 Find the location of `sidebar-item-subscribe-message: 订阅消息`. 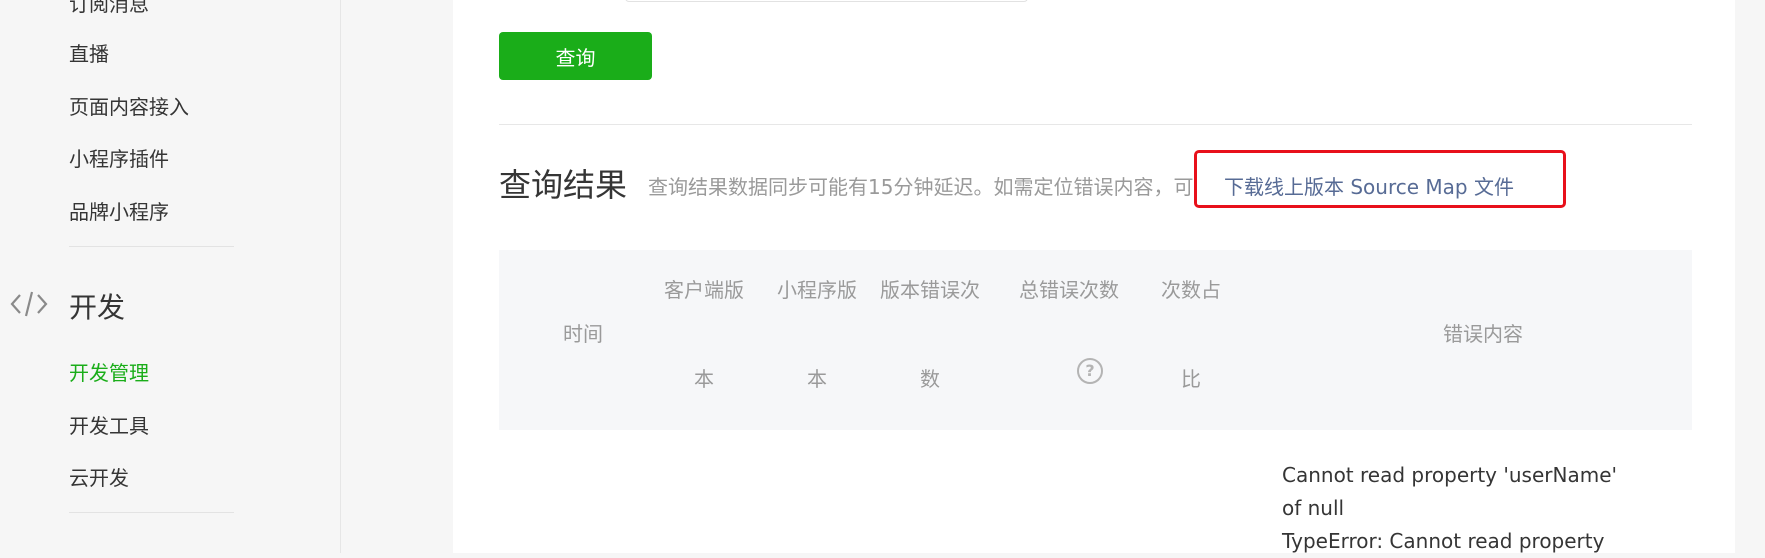

sidebar-item-subscribe-message: 订阅消息 is located at coordinates (109, 8).